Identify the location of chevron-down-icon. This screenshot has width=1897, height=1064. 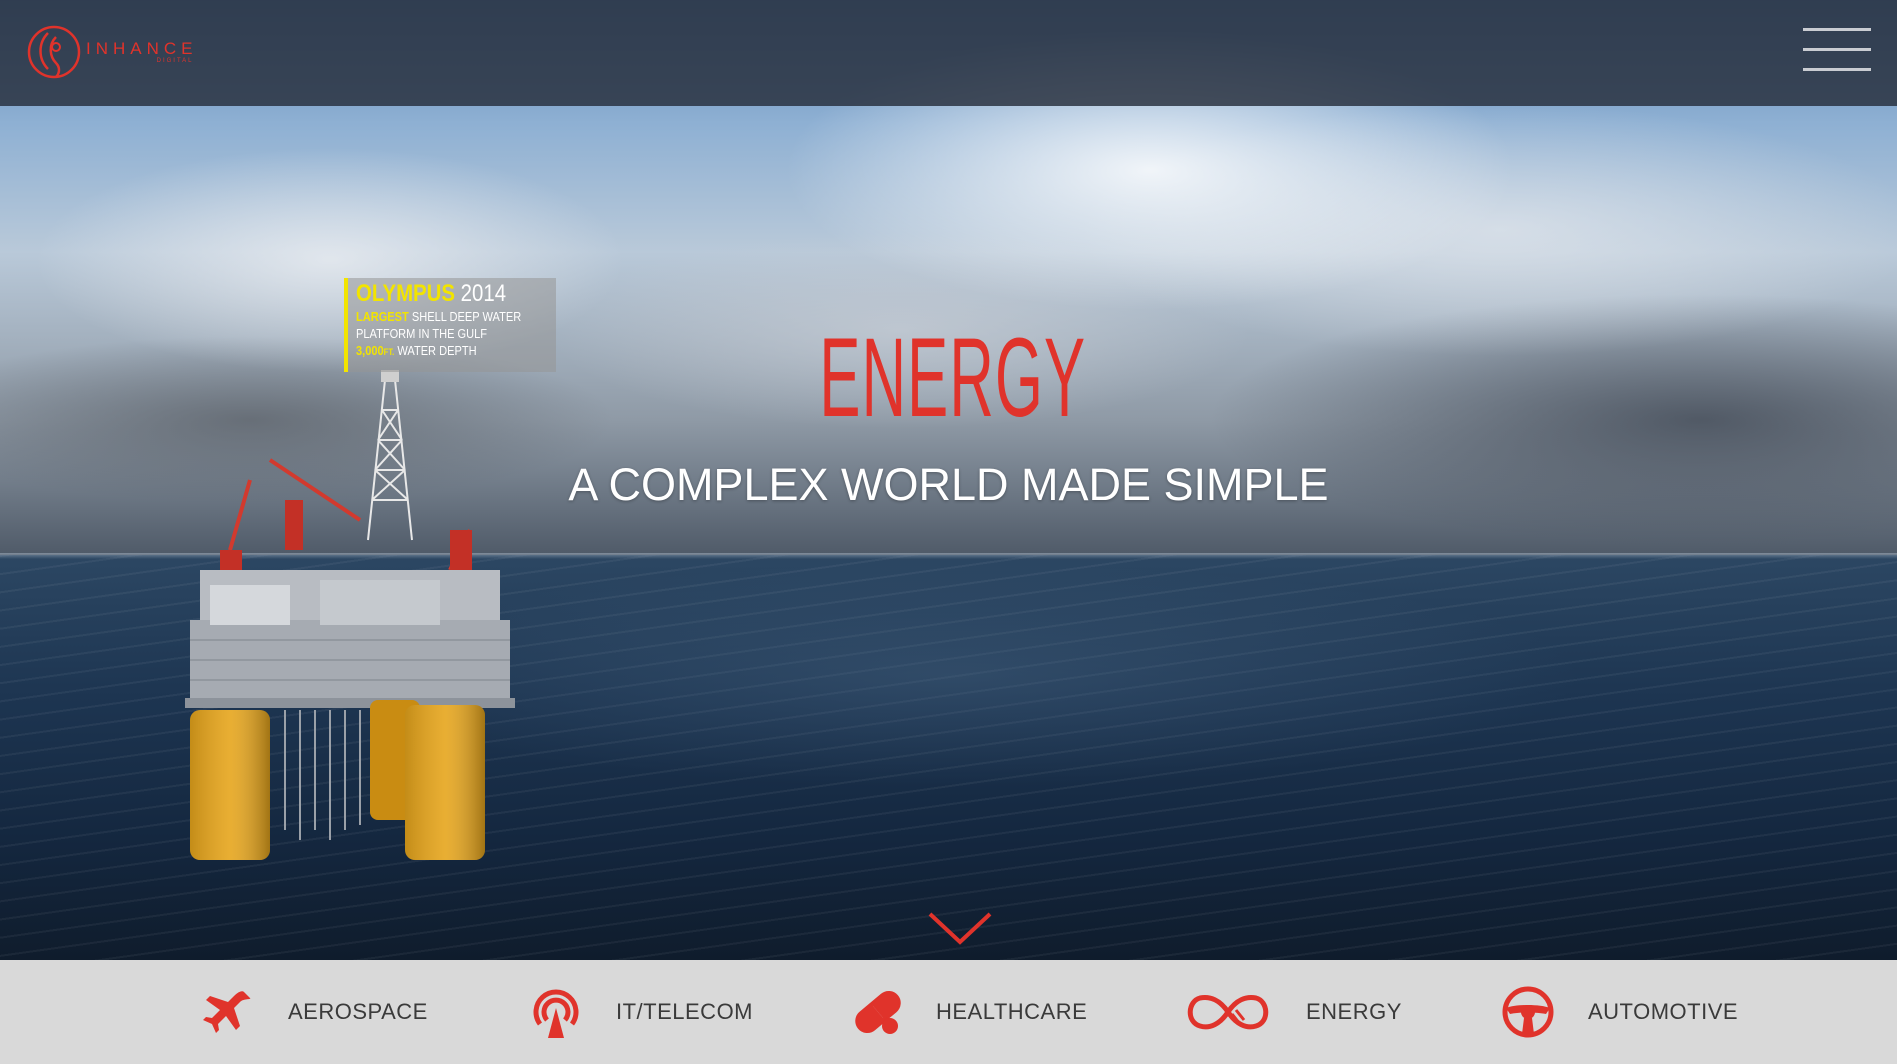
(960, 928).